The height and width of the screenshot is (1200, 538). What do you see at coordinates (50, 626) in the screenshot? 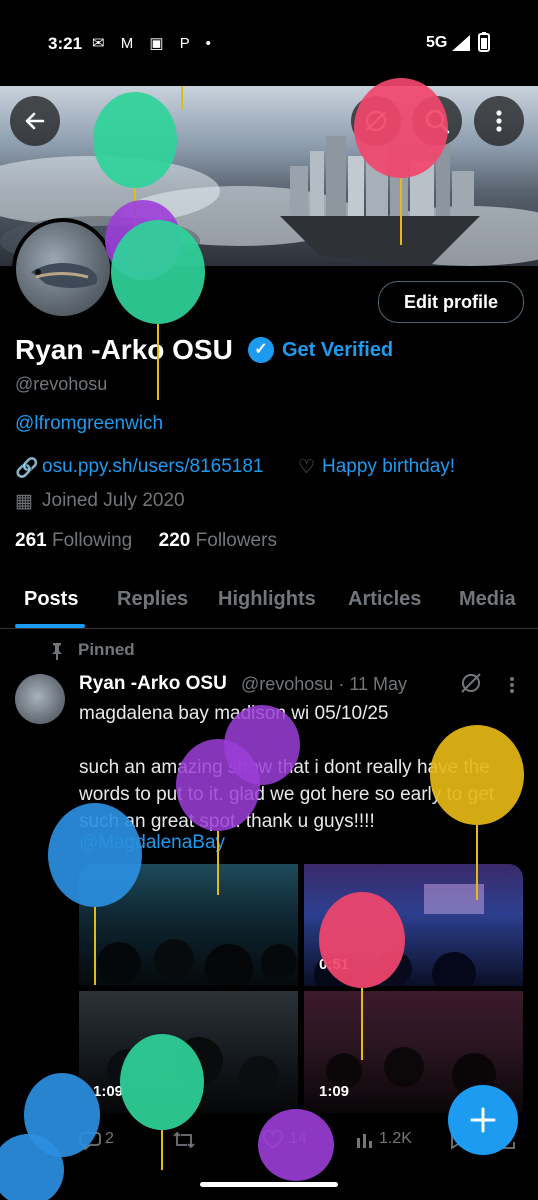
I see `active-tab-indicator` at bounding box center [50, 626].